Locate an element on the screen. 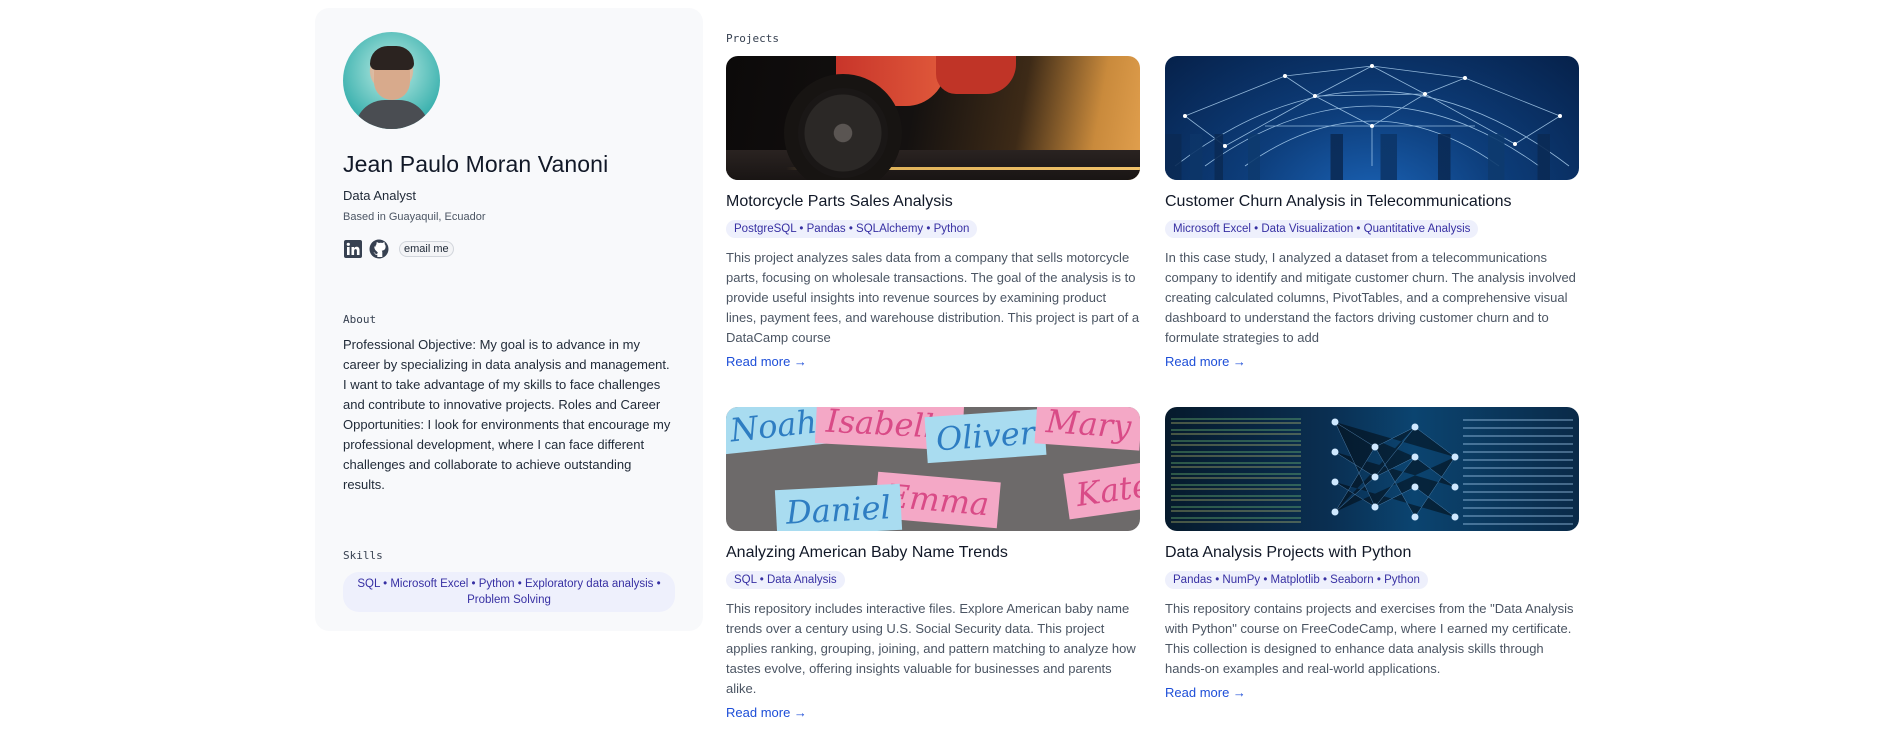 This screenshot has width=1904, height=751. skills-heading: Skills is located at coordinates (363, 555).